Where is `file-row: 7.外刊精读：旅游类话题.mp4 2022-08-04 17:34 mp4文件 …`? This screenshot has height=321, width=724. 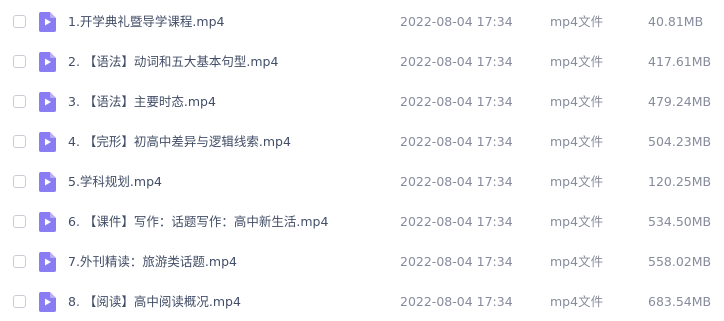
file-row: 7.外刊精读：旅游类话题.mp4 2022-08-04 17:34 mp4文件 … is located at coordinates (362, 262).